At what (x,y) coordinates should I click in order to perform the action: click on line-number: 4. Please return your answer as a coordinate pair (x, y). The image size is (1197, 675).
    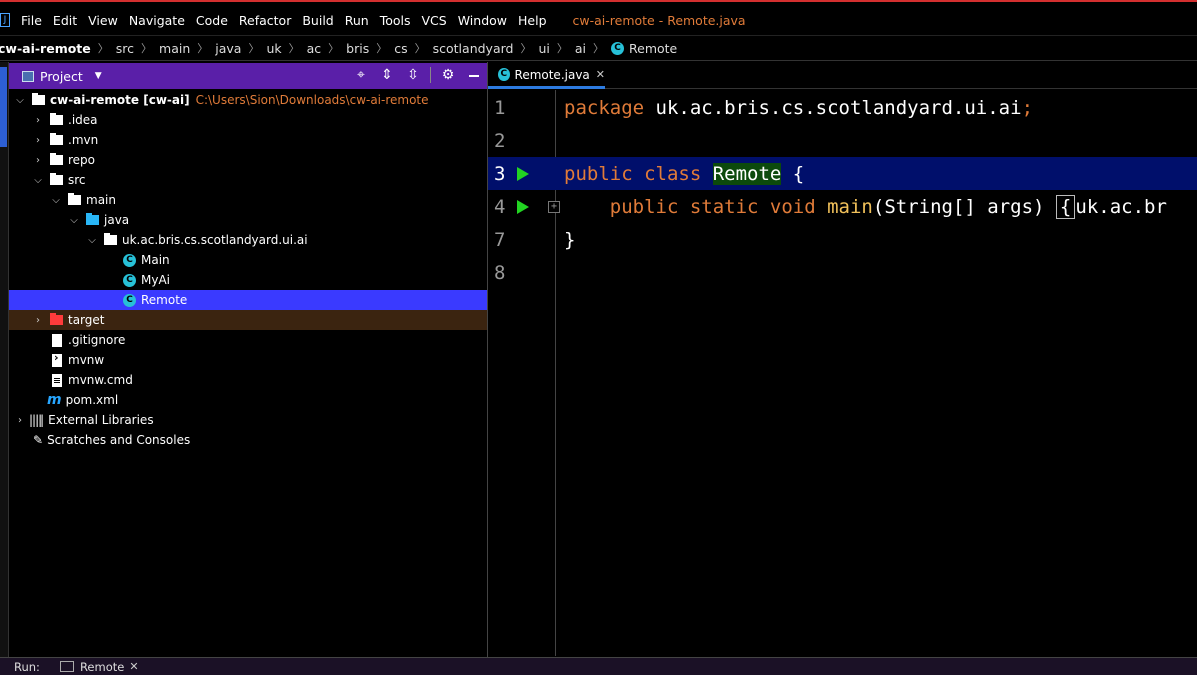
    Looking at the image, I should click on (500, 206).